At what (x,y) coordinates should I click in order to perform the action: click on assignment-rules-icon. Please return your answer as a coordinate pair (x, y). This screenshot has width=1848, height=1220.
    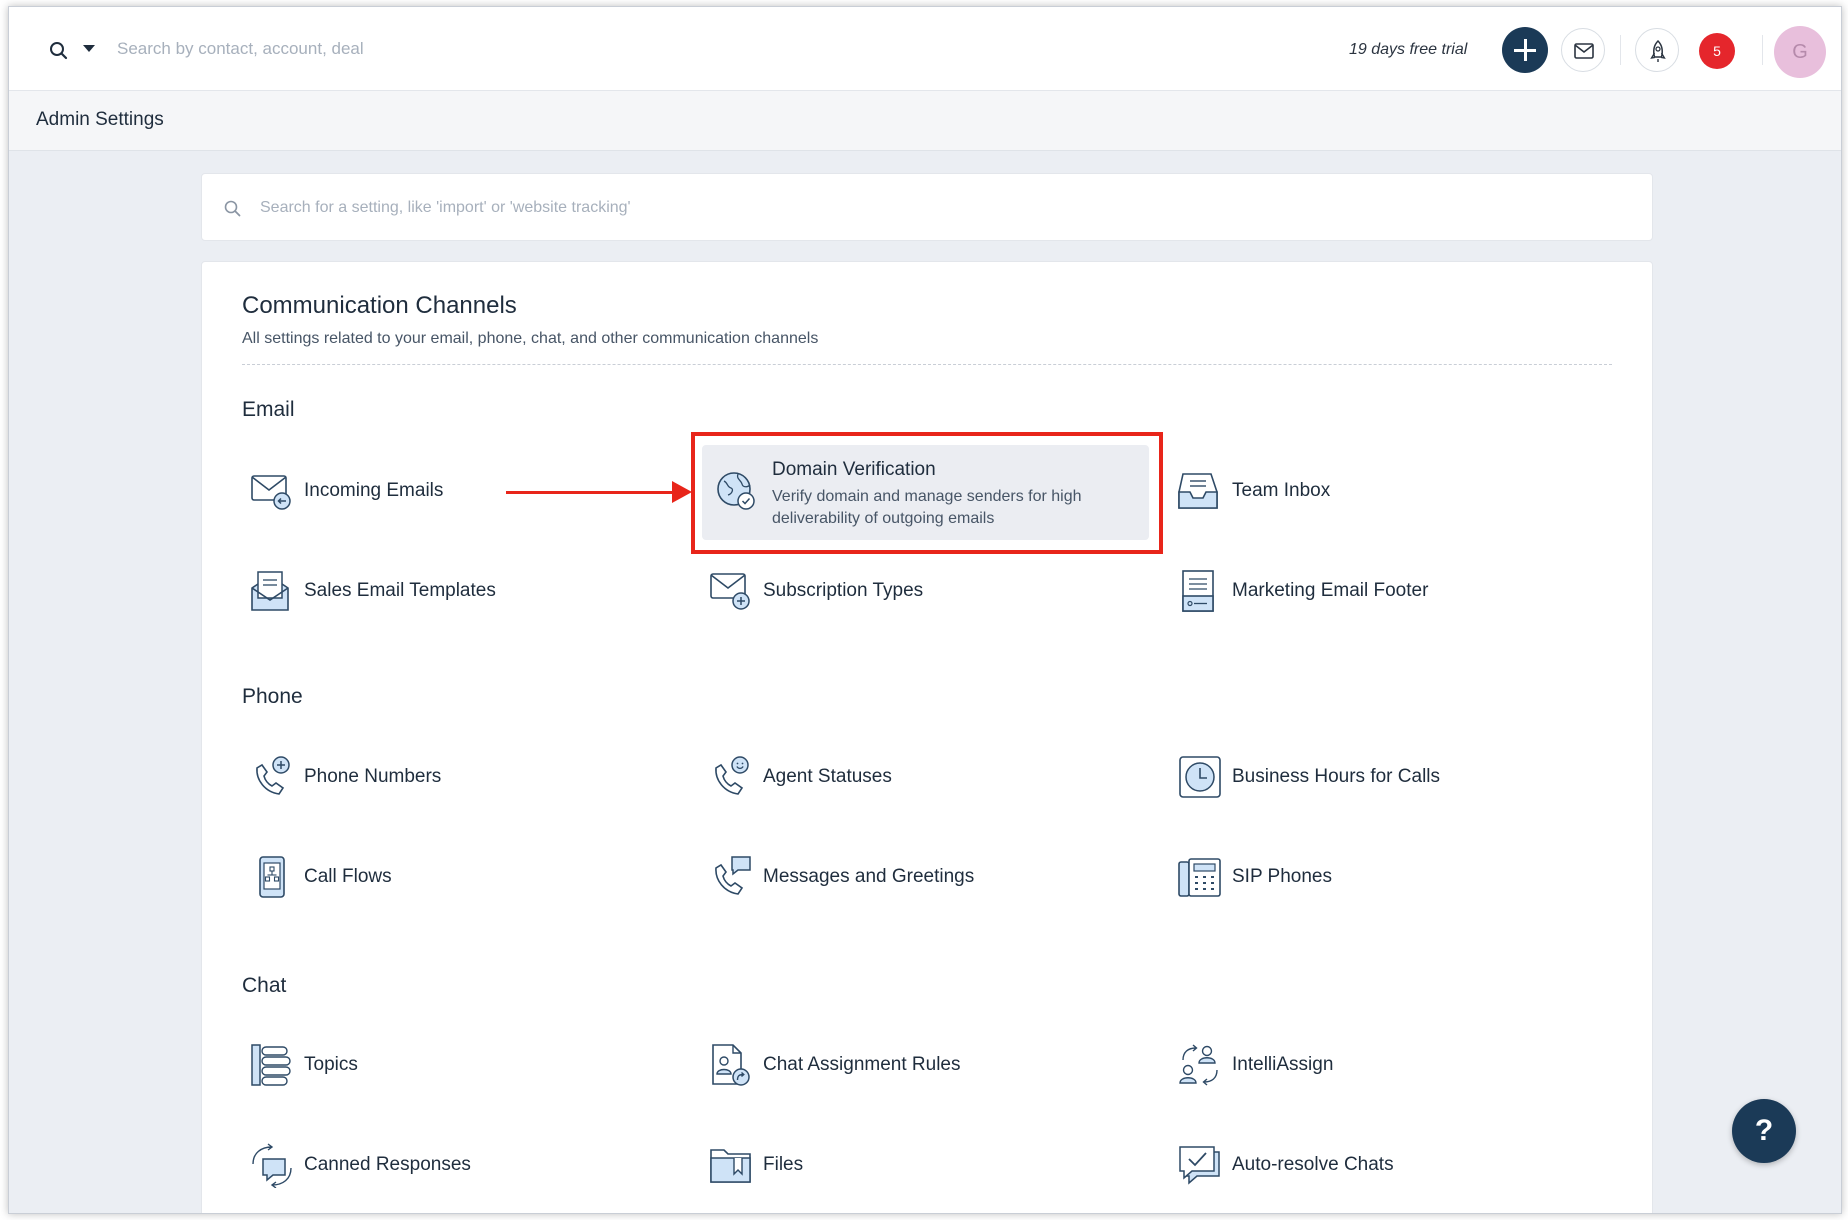
    Looking at the image, I should click on (731, 1065).